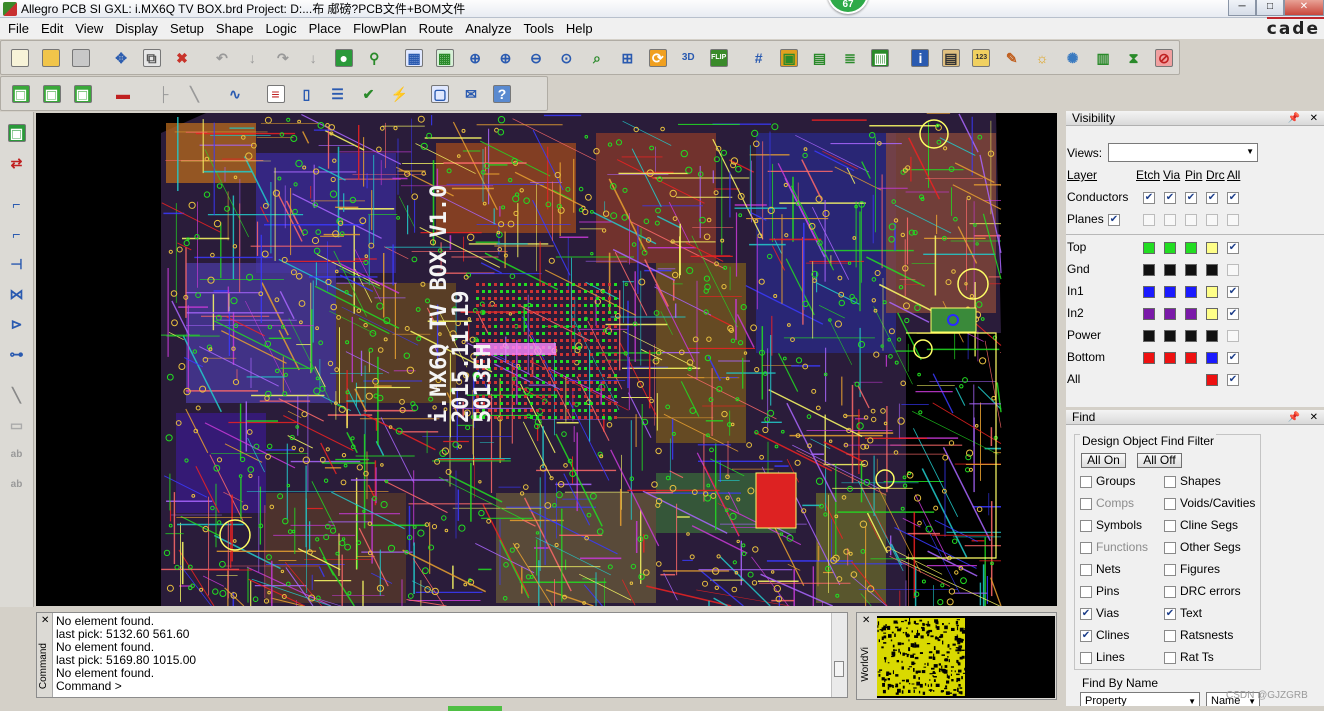 The width and height of the screenshot is (1324, 711). What do you see at coordinates (471, 94) in the screenshot?
I see `mail-button: ✉` at bounding box center [471, 94].